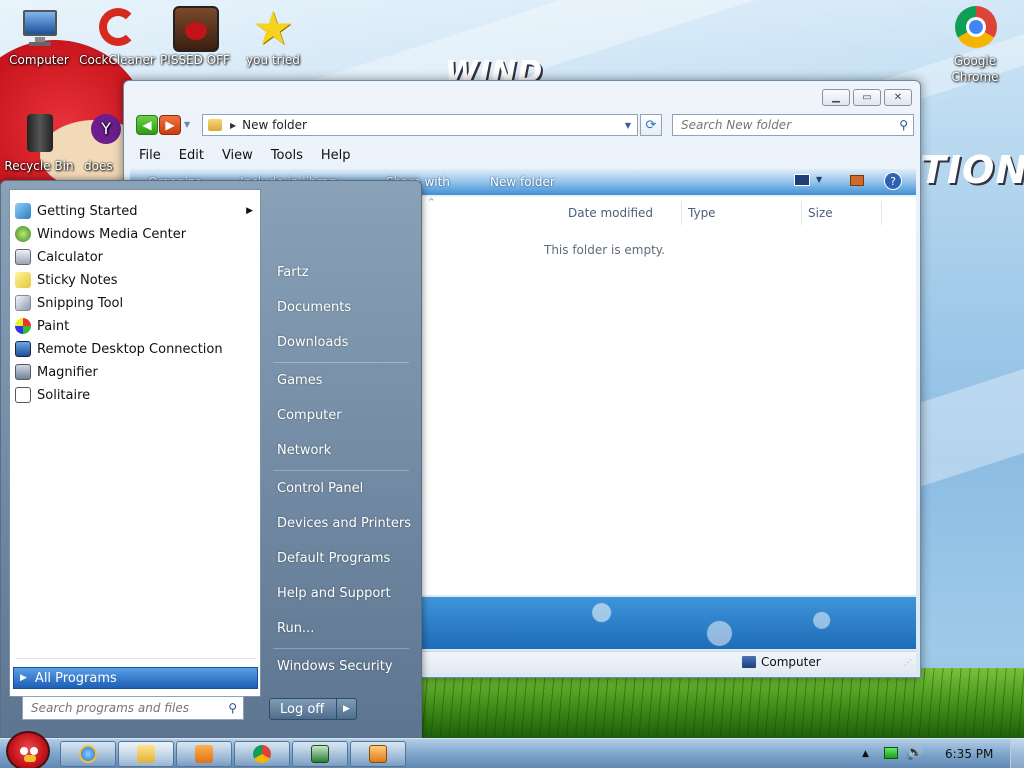  What do you see at coordinates (344, 523) in the screenshot?
I see `start-right-devices-and-printers: Devices and Printers` at bounding box center [344, 523].